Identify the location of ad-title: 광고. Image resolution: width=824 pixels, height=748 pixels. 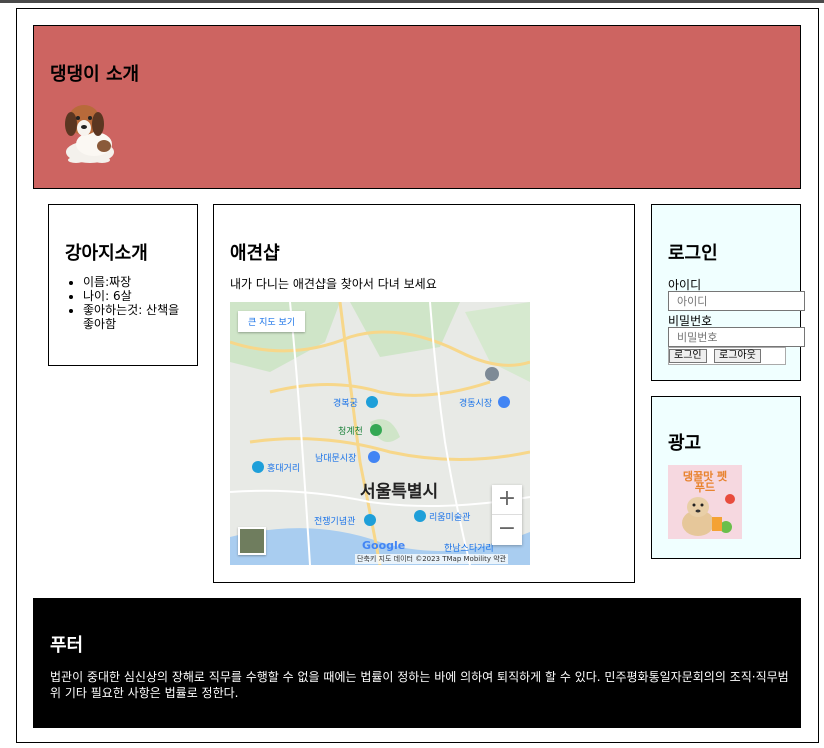
(685, 443).